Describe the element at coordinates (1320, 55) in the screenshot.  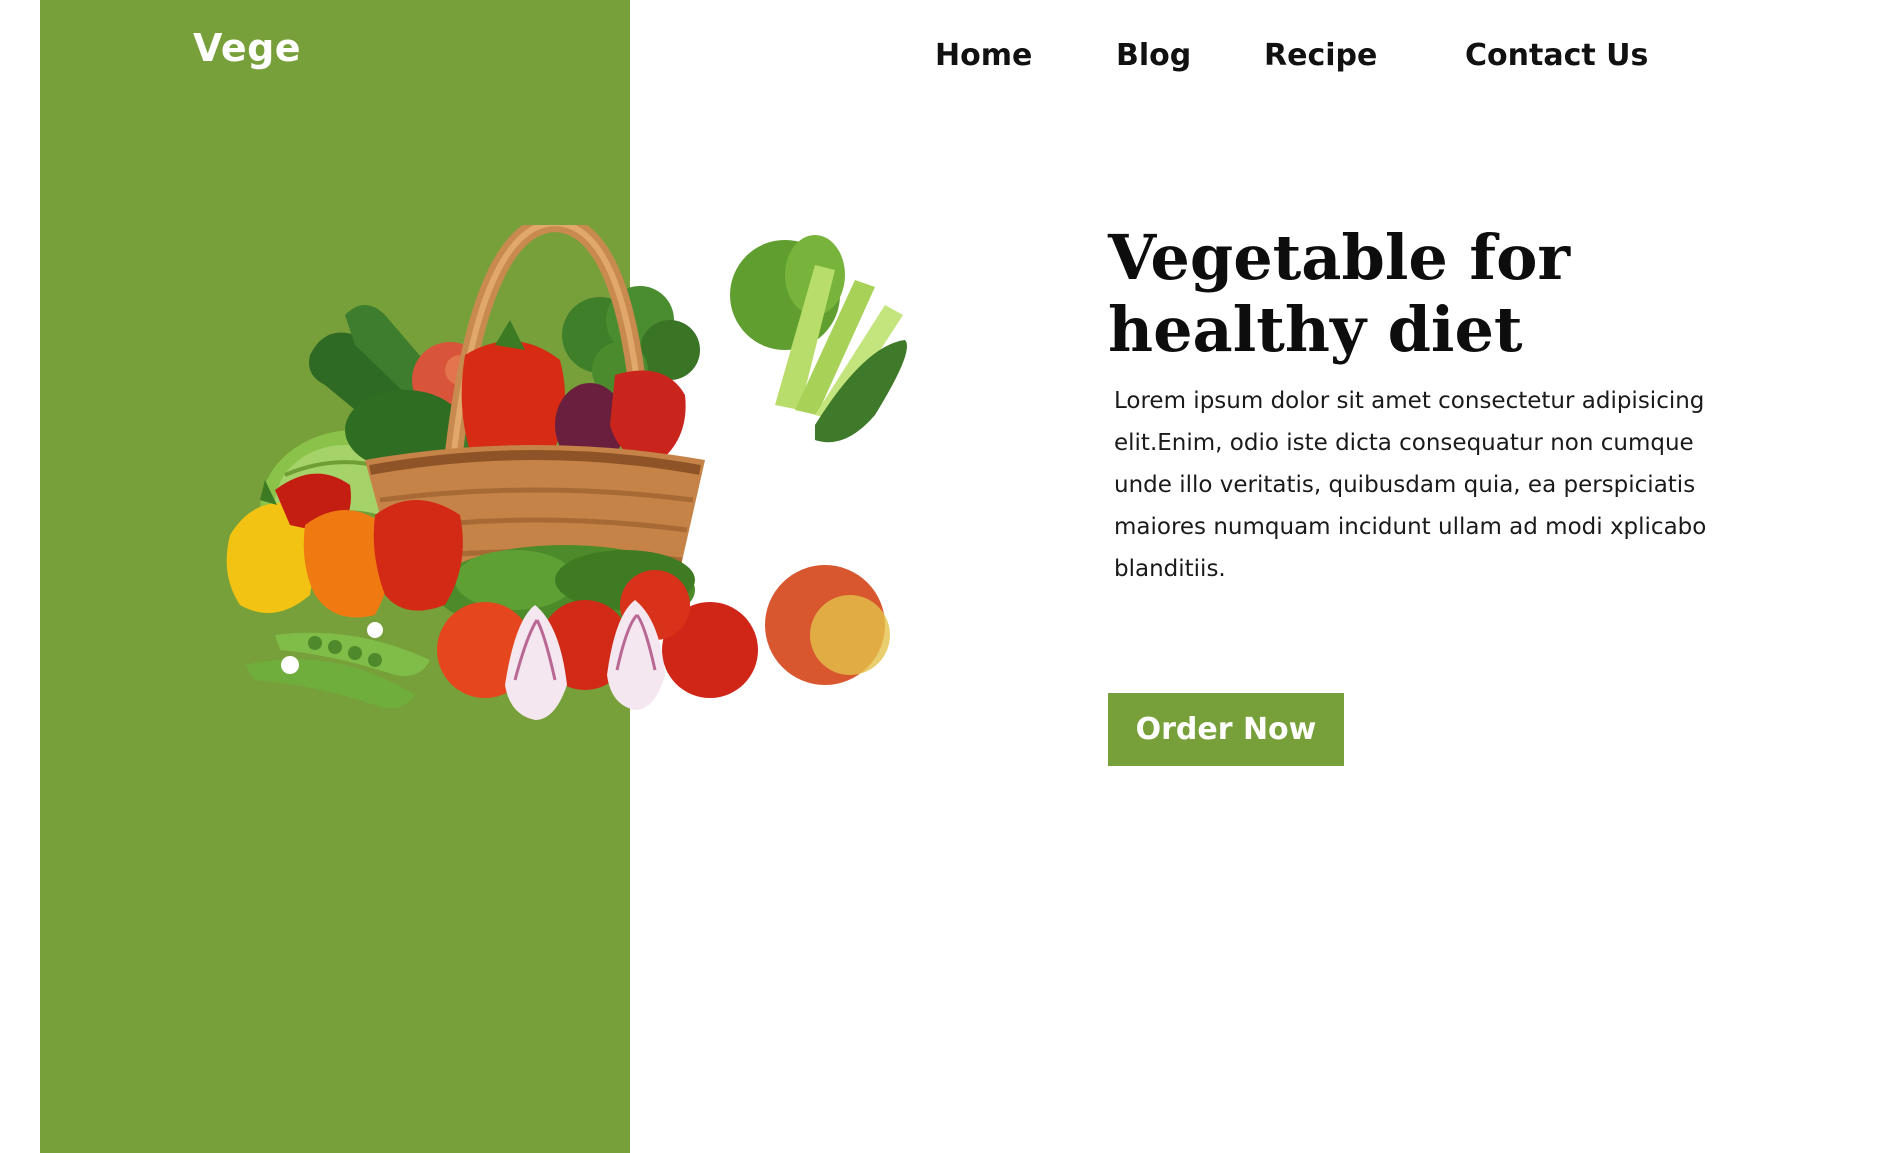
I see `nav-recipe-link: Recipe` at that location.